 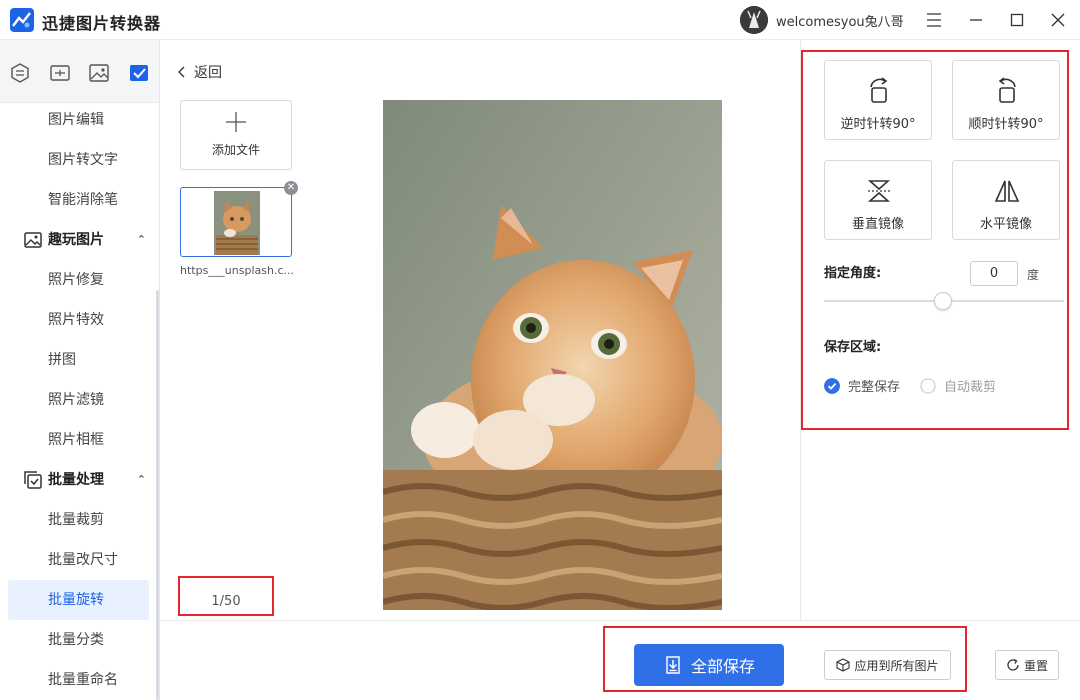 What do you see at coordinates (139, 73) in the screenshot?
I see `batch-edit-icon` at bounding box center [139, 73].